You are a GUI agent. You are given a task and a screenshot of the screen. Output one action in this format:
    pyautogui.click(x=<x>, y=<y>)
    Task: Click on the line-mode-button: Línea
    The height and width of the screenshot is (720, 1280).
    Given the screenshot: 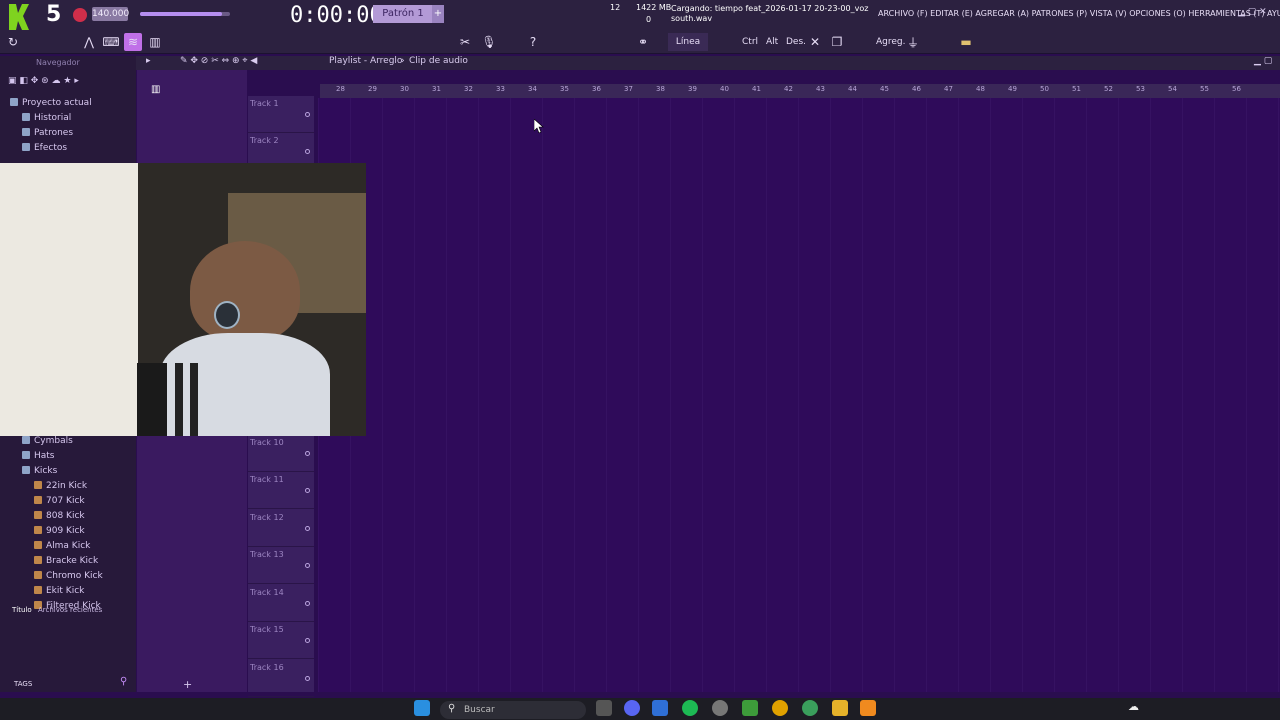 What is the action you would take?
    pyautogui.click(x=688, y=42)
    